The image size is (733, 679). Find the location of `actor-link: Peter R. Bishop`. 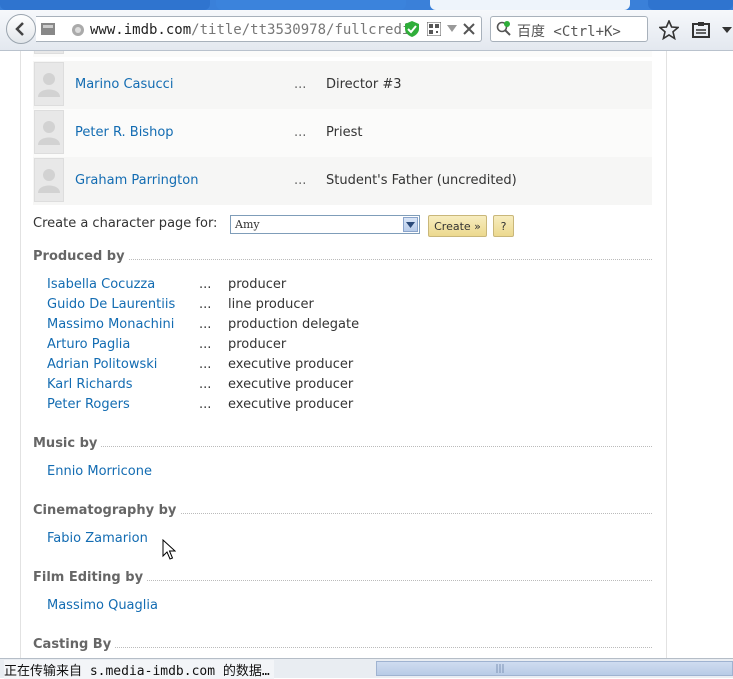

actor-link: Peter R. Bishop is located at coordinates (124, 132).